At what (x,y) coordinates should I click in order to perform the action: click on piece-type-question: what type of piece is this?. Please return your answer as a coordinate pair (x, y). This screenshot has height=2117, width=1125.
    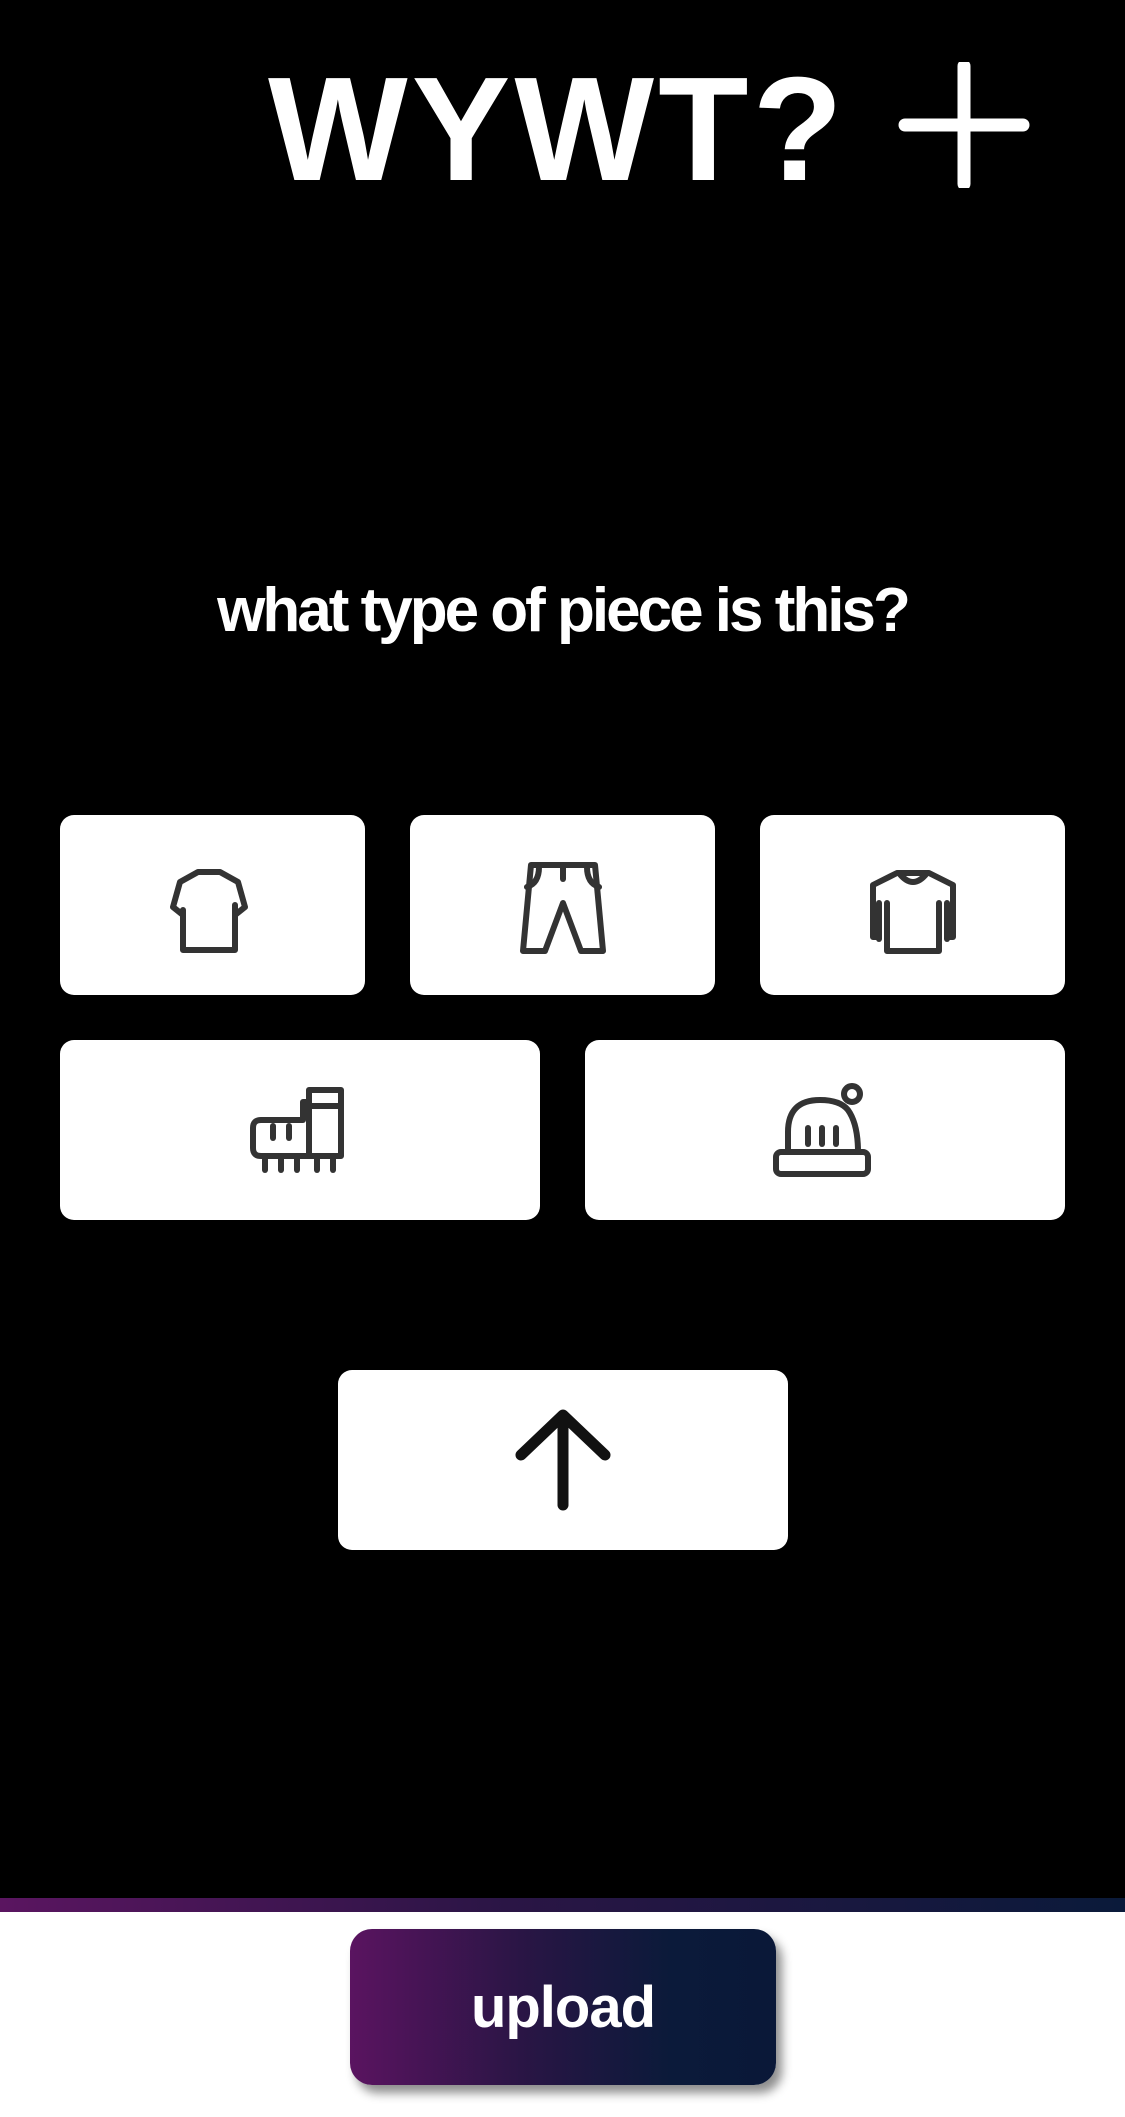
    Looking at the image, I should click on (564, 610).